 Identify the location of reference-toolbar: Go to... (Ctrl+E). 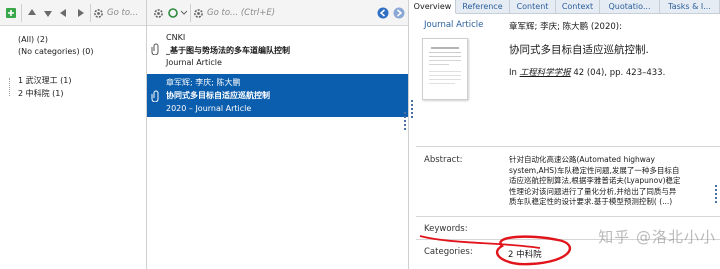
(277, 13).